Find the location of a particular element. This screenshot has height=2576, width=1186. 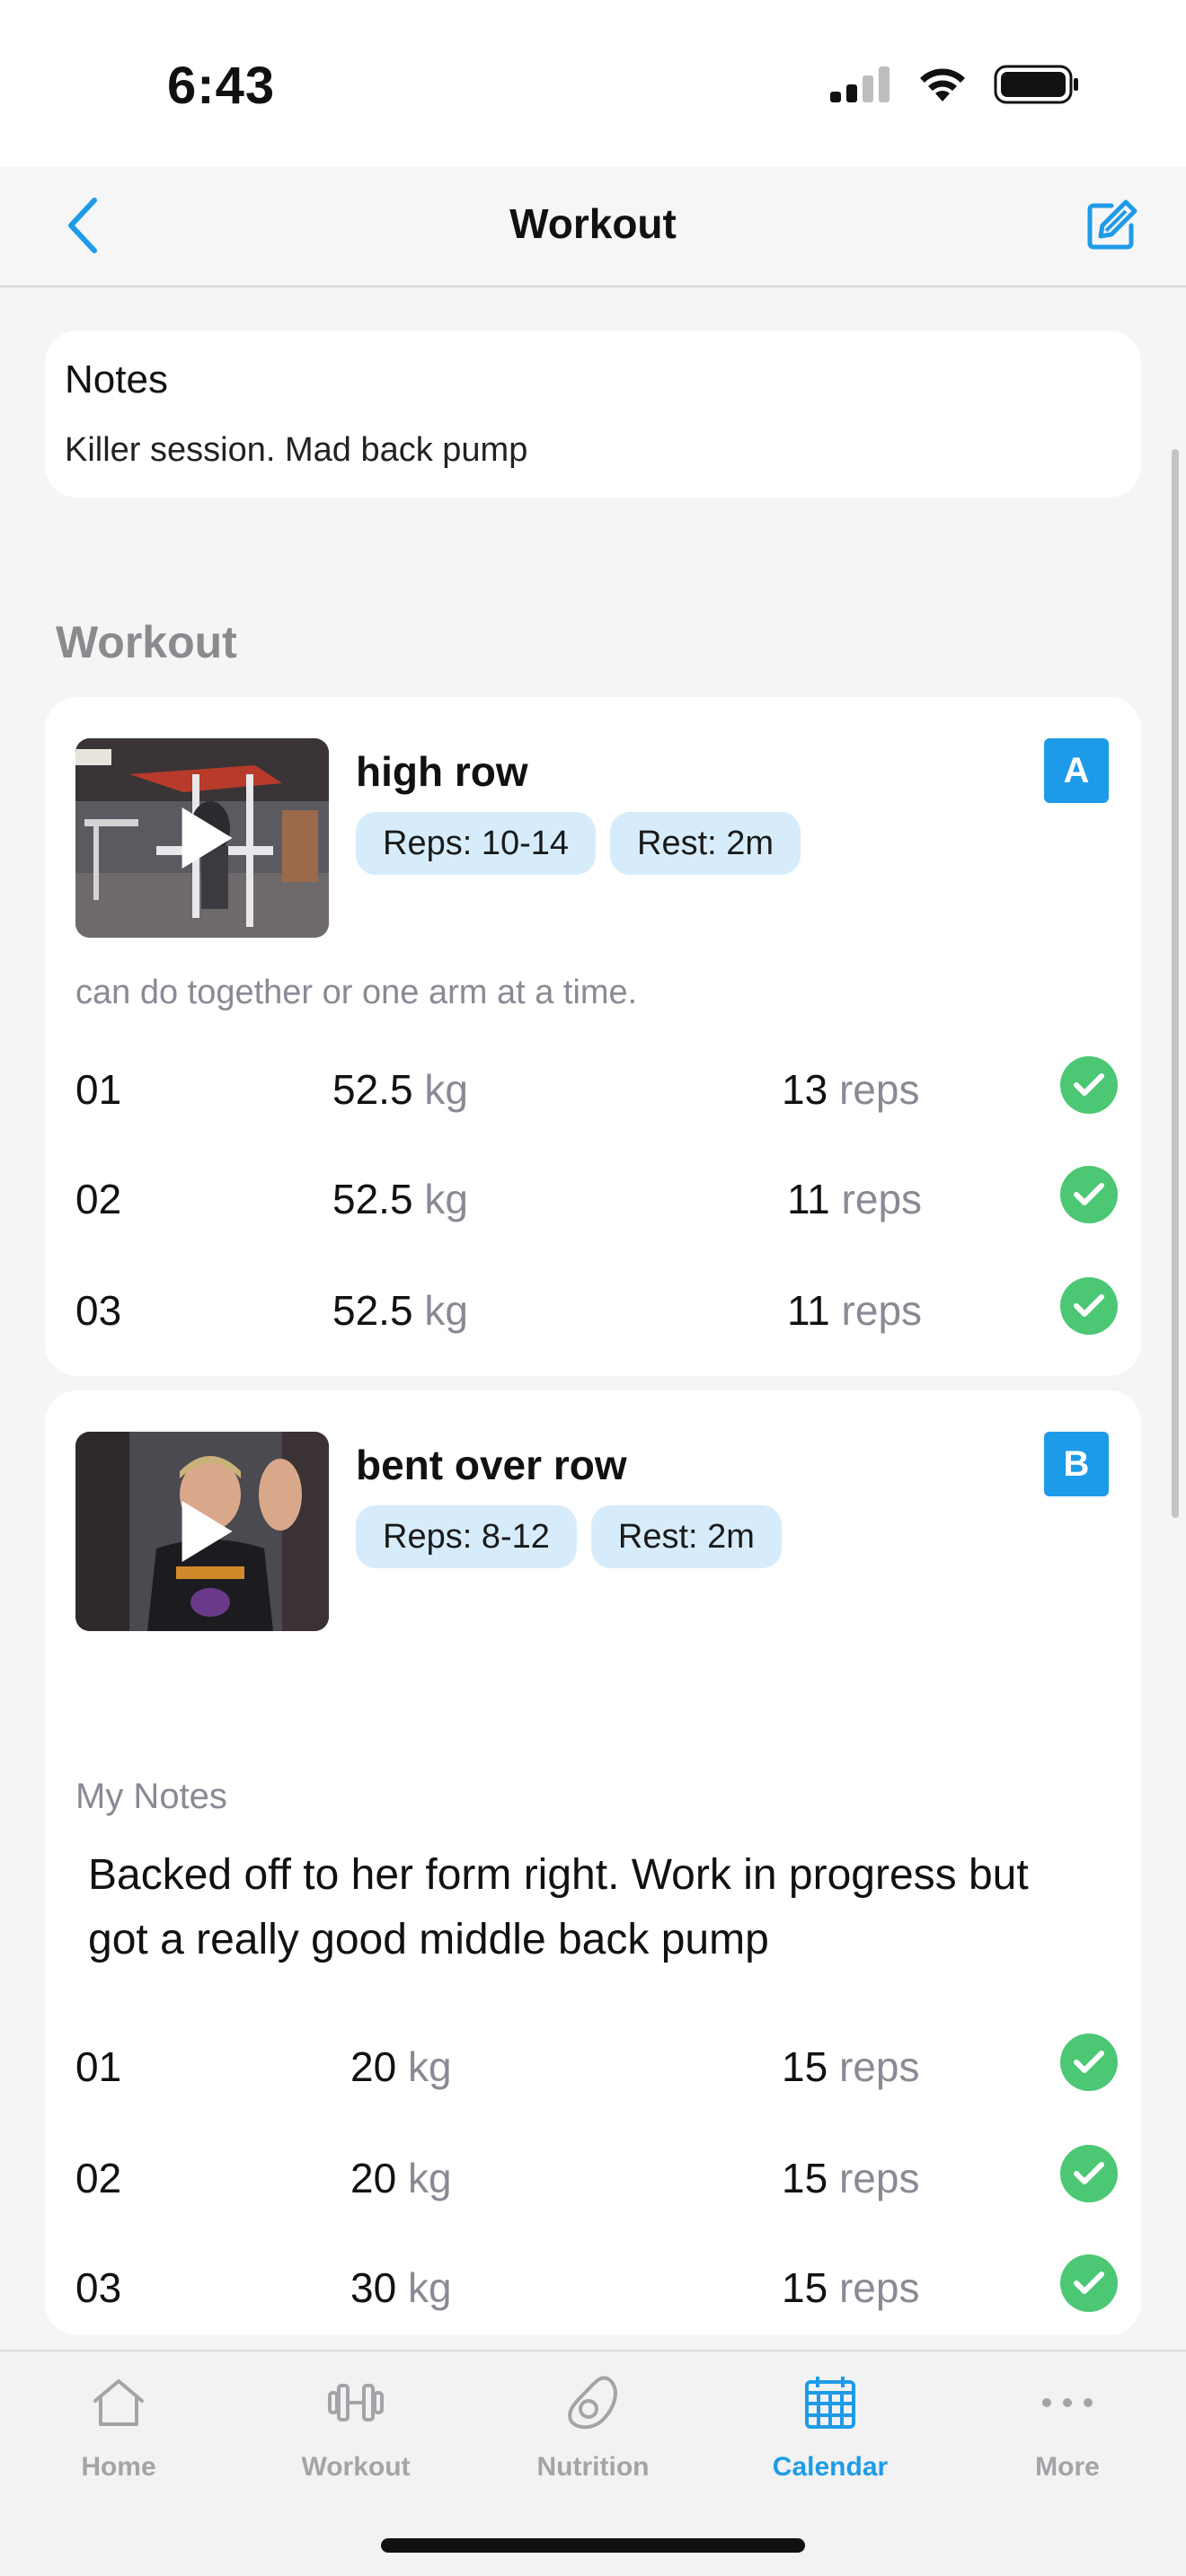

tab-nutrition: Nutrition is located at coordinates (593, 2436).